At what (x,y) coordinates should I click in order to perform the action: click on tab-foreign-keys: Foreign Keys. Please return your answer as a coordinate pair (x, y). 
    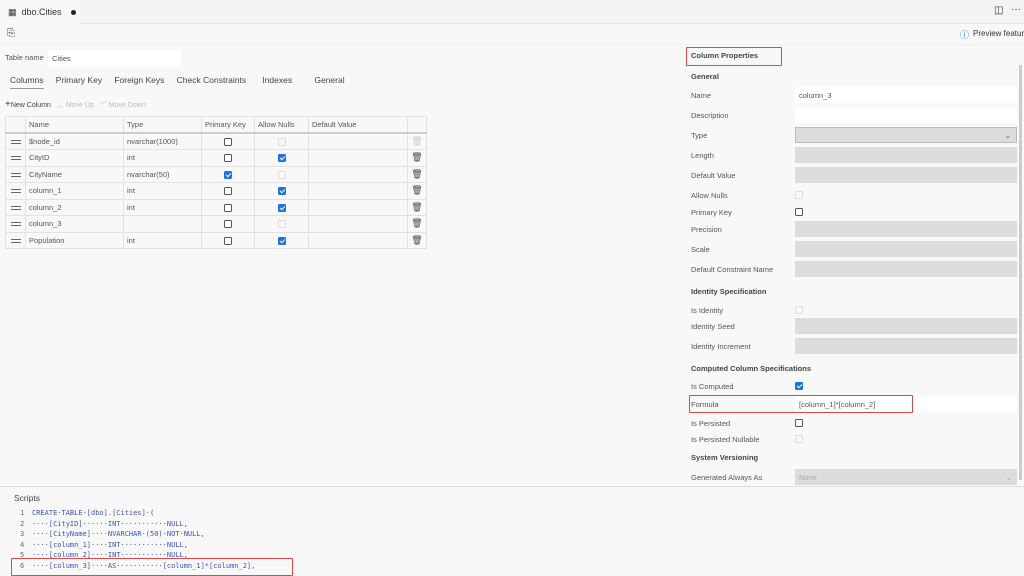
    Looking at the image, I should click on (139, 80).